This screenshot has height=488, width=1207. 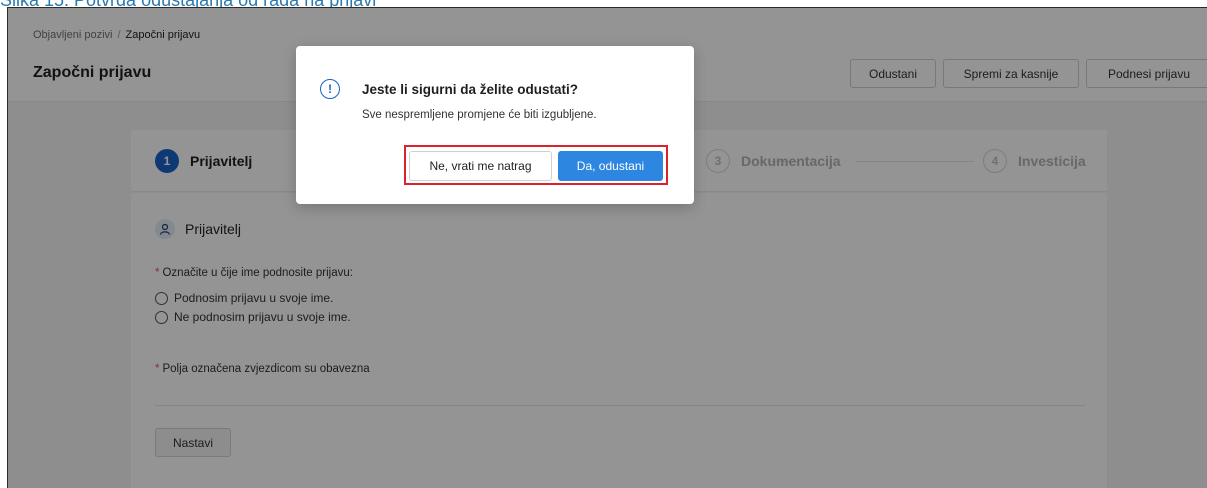 What do you see at coordinates (470, 89) in the screenshot?
I see `dialog-title: Jeste li sigurni da želite odustati?` at bounding box center [470, 89].